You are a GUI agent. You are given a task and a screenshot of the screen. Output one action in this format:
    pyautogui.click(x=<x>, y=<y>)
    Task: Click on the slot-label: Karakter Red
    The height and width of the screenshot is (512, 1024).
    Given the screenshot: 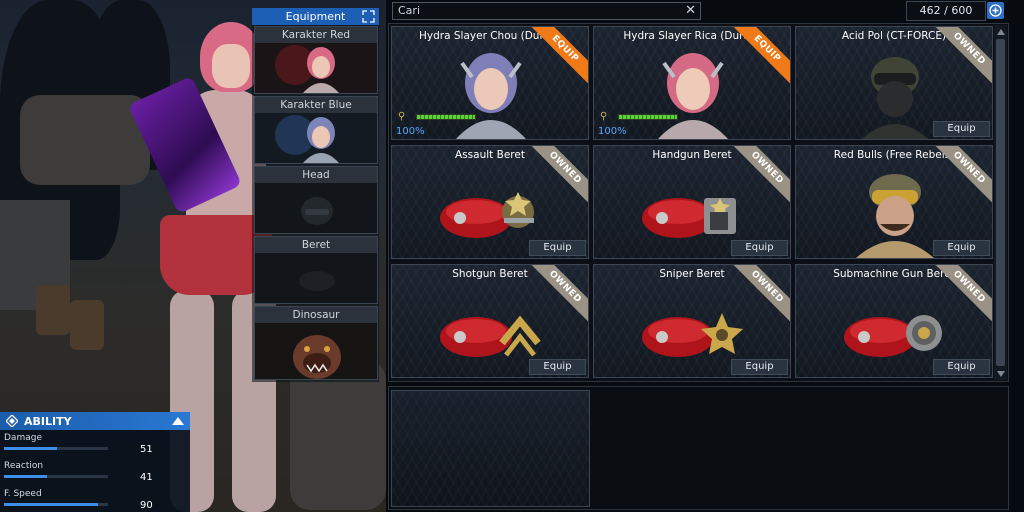 What is the action you would take?
    pyautogui.click(x=316, y=35)
    